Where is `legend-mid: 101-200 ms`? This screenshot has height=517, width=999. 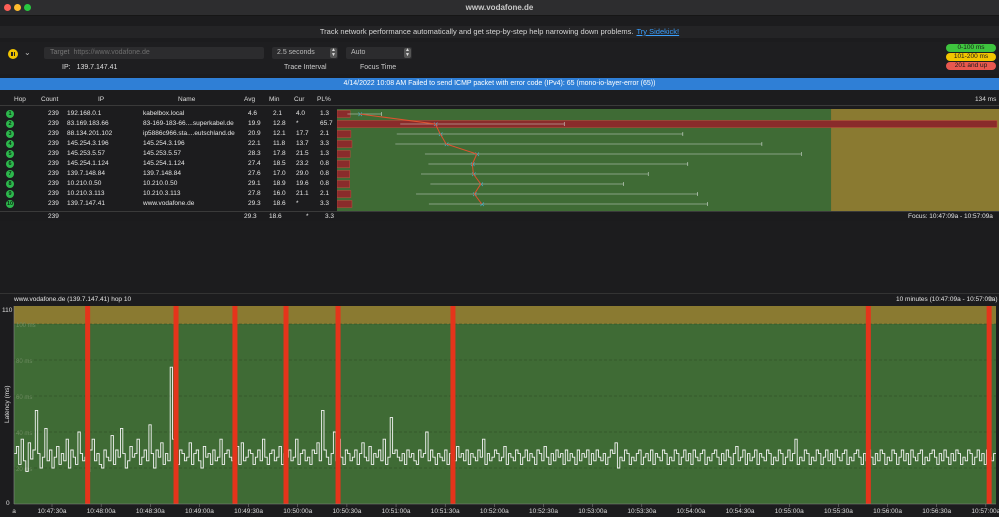 legend-mid: 101-200 ms is located at coordinates (971, 57).